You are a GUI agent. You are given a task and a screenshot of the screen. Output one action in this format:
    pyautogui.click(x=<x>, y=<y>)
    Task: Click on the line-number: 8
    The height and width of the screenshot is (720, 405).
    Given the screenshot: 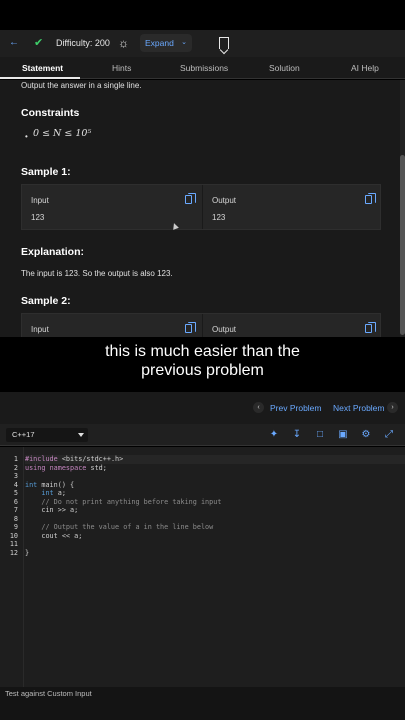 What is the action you would take?
    pyautogui.click(x=15, y=518)
    